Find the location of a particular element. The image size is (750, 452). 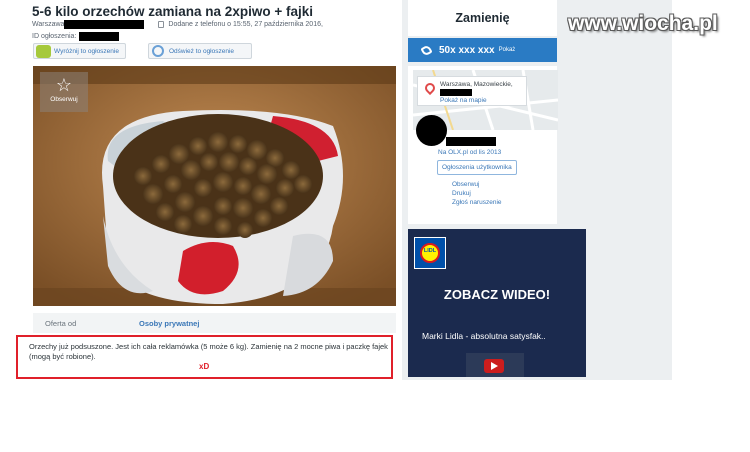

user-ads-button: Ogłoszenia użytkownika is located at coordinates (477, 167).